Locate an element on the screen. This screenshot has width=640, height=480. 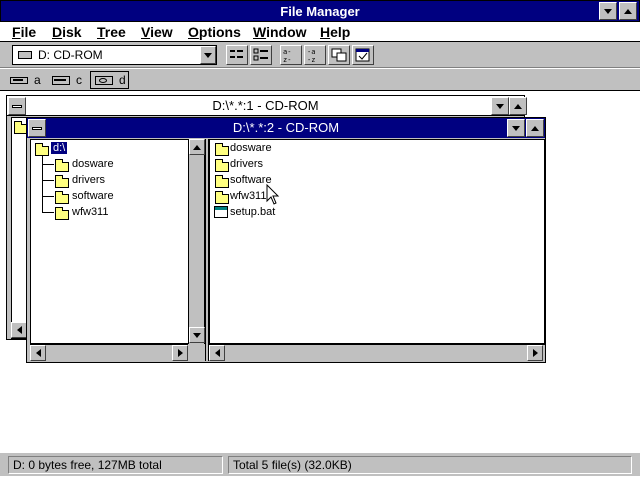
sort-type-button: -a -z is located at coordinates (315, 55).